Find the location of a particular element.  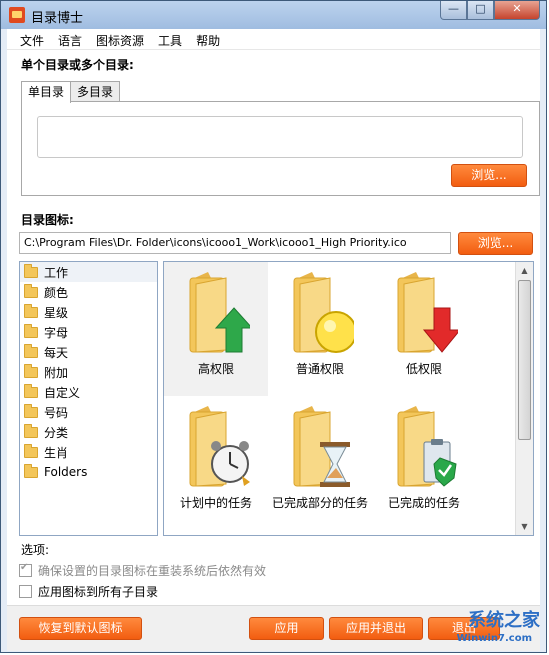

icon-completed-task: 已完成的任务 is located at coordinates (424, 463).